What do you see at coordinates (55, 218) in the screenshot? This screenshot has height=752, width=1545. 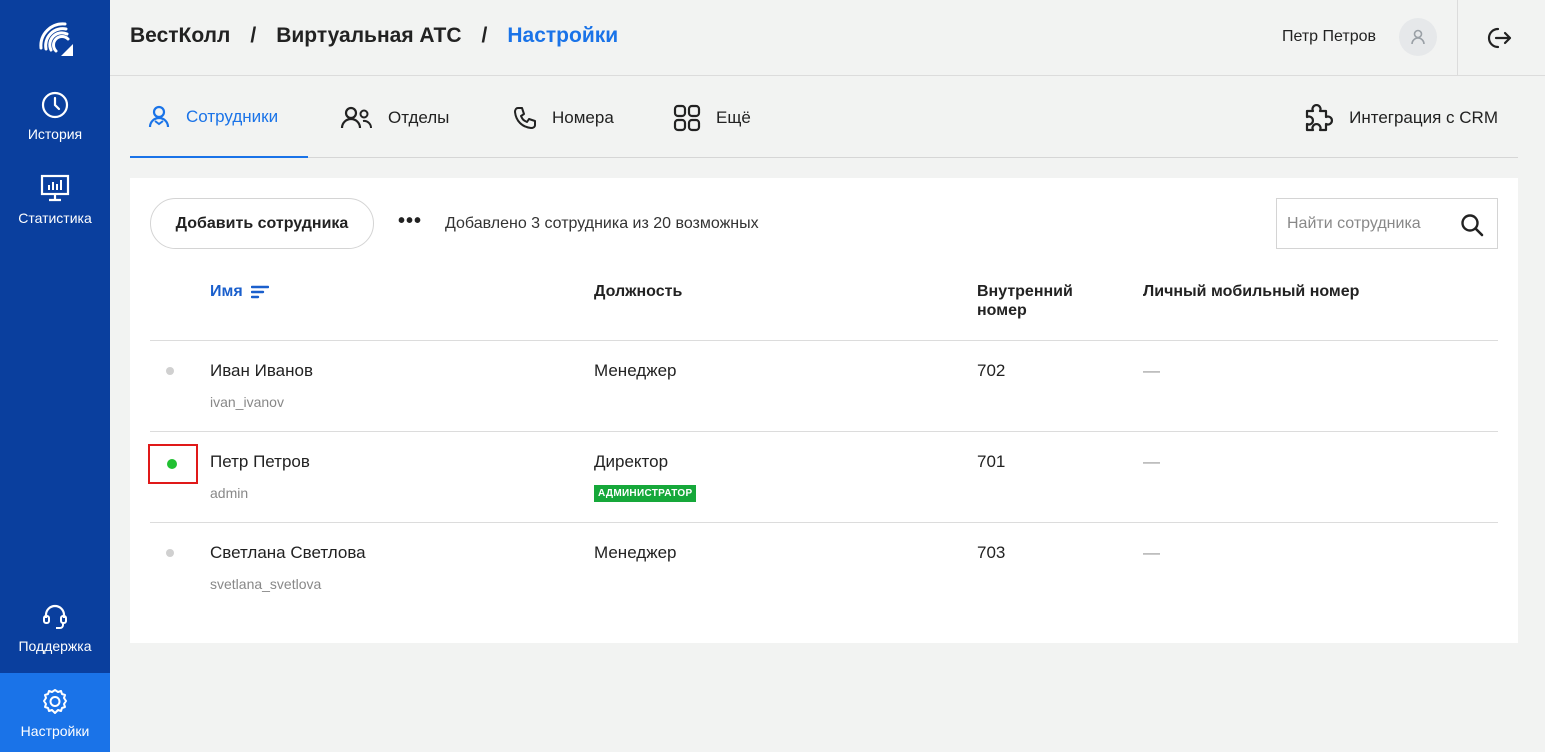 I see `sidebar-item-label: Статистика` at bounding box center [55, 218].